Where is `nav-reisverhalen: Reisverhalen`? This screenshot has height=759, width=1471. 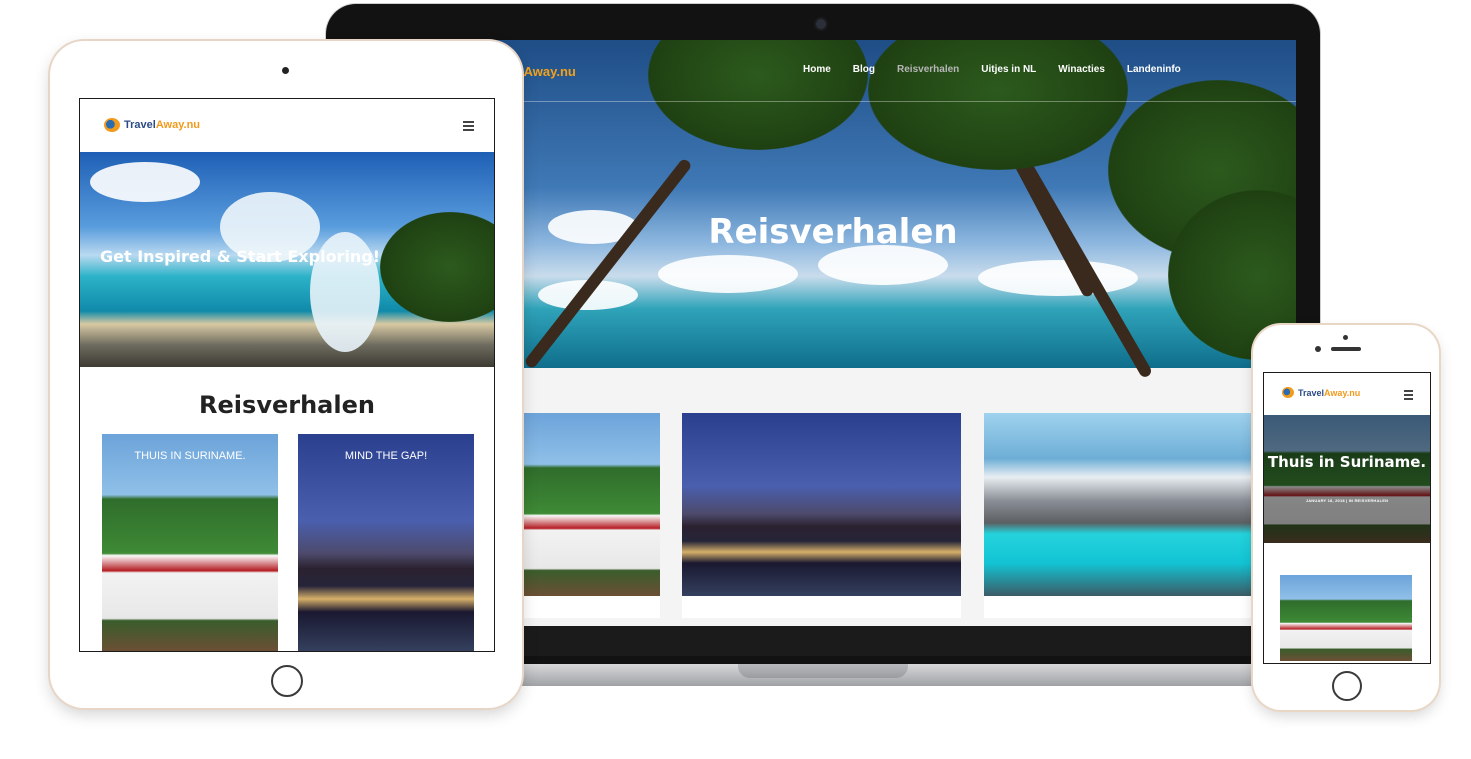 nav-reisverhalen: Reisverhalen is located at coordinates (928, 69).